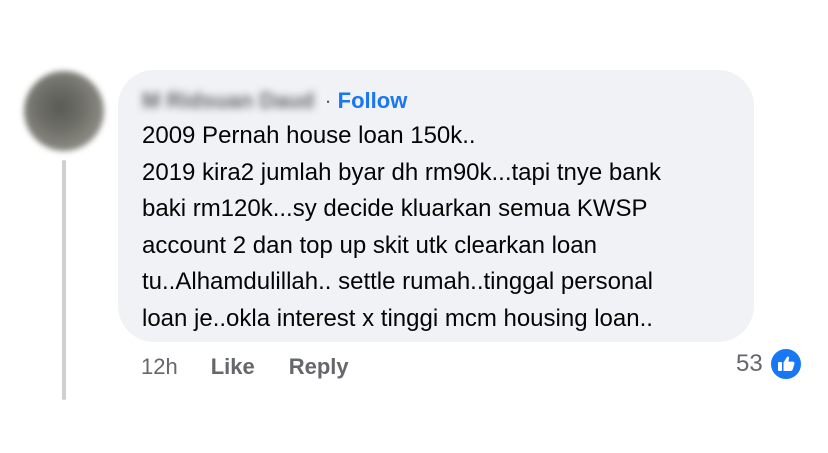  I want to click on follow-button: Follow, so click(373, 101).